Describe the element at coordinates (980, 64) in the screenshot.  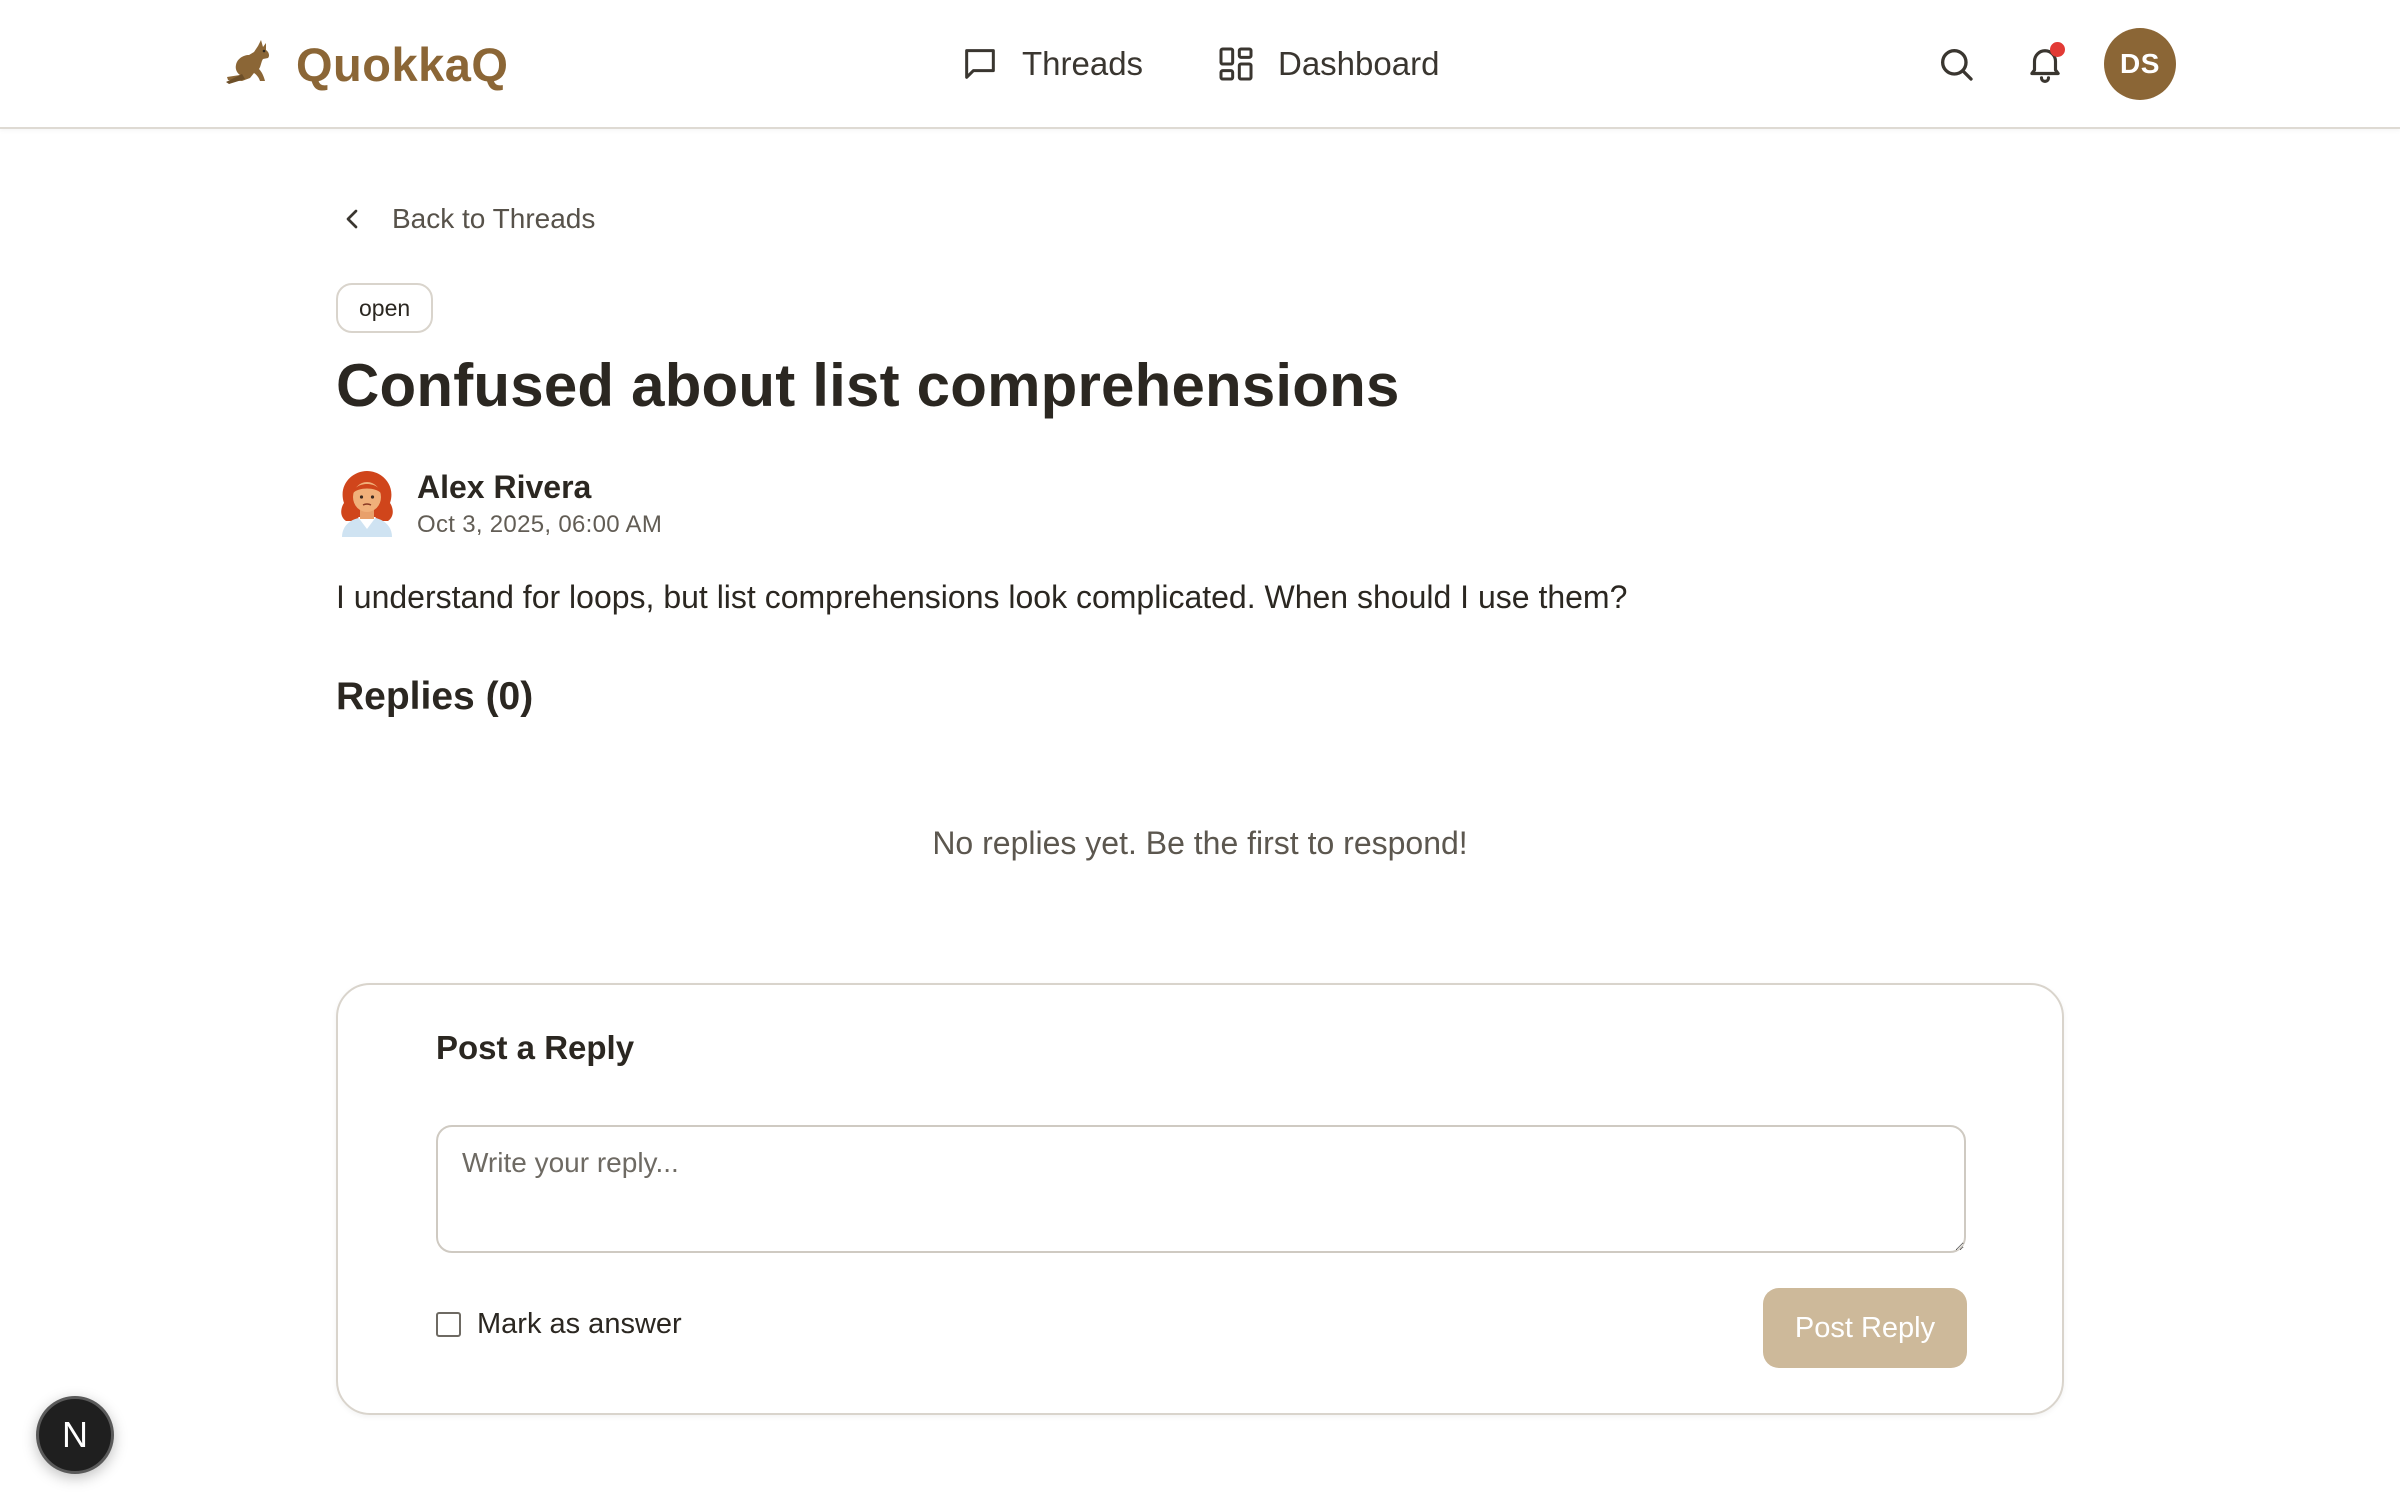
I see `chat-bubble-icon` at that location.